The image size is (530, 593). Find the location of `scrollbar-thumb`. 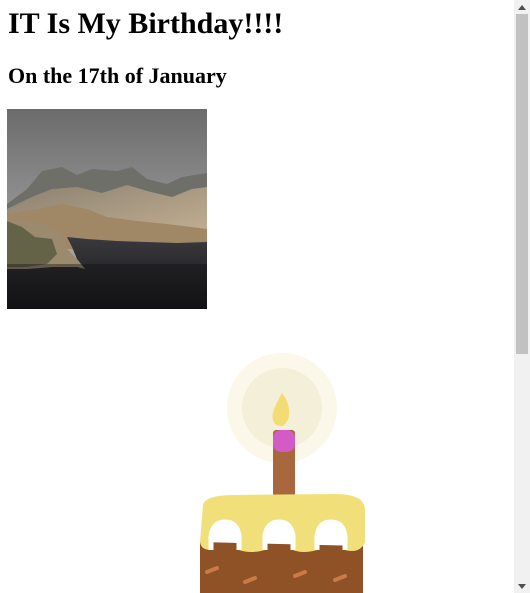

scrollbar-thumb is located at coordinates (522, 184).